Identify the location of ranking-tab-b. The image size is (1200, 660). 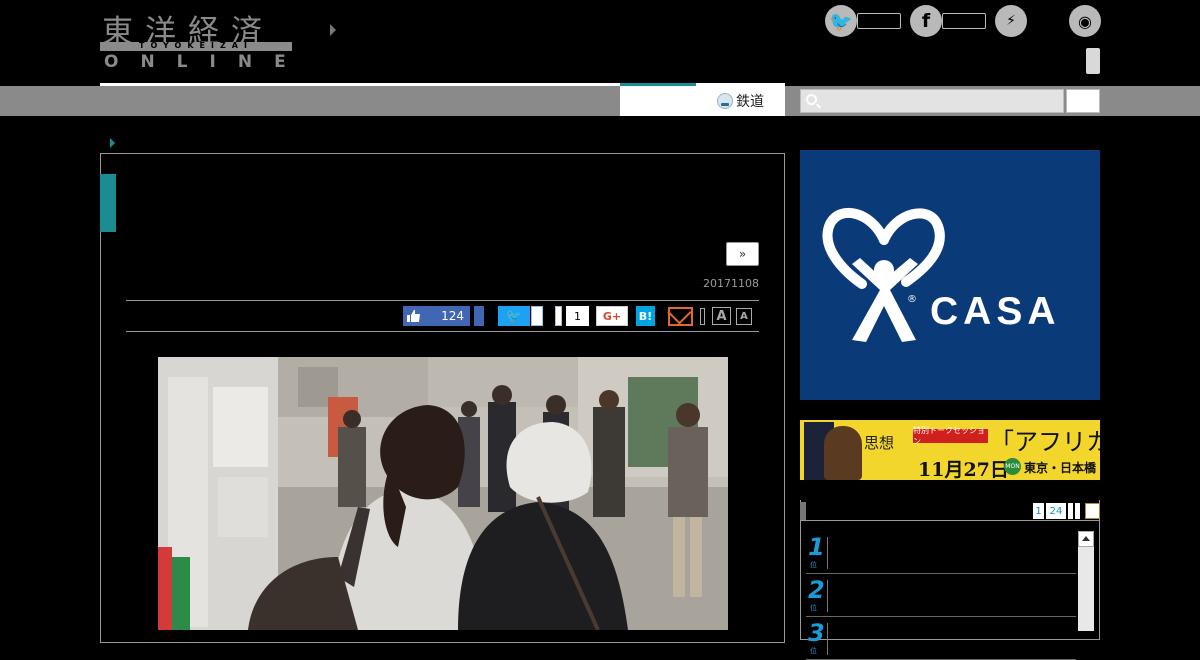
(1077, 511).